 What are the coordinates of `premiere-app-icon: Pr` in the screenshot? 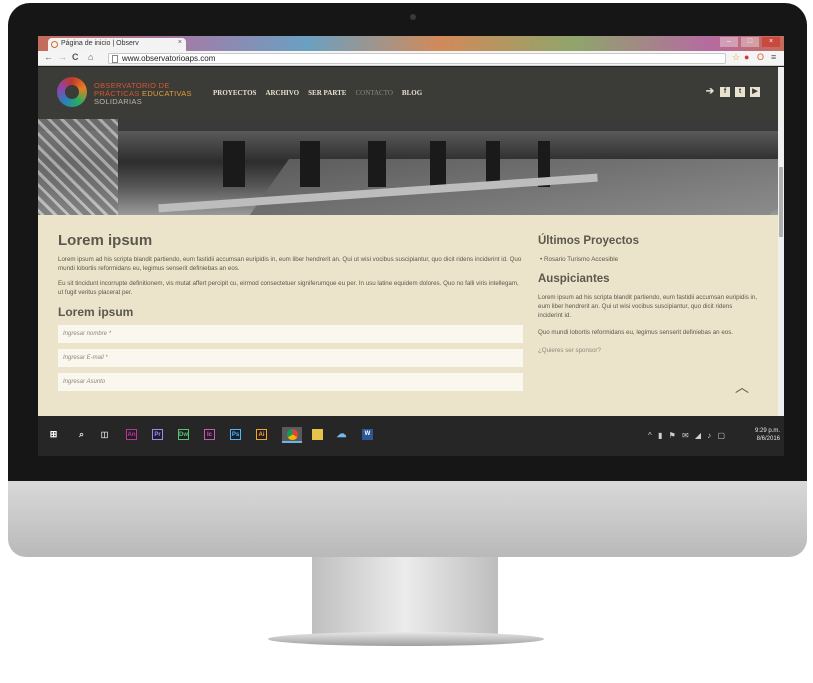 It's located at (157, 434).